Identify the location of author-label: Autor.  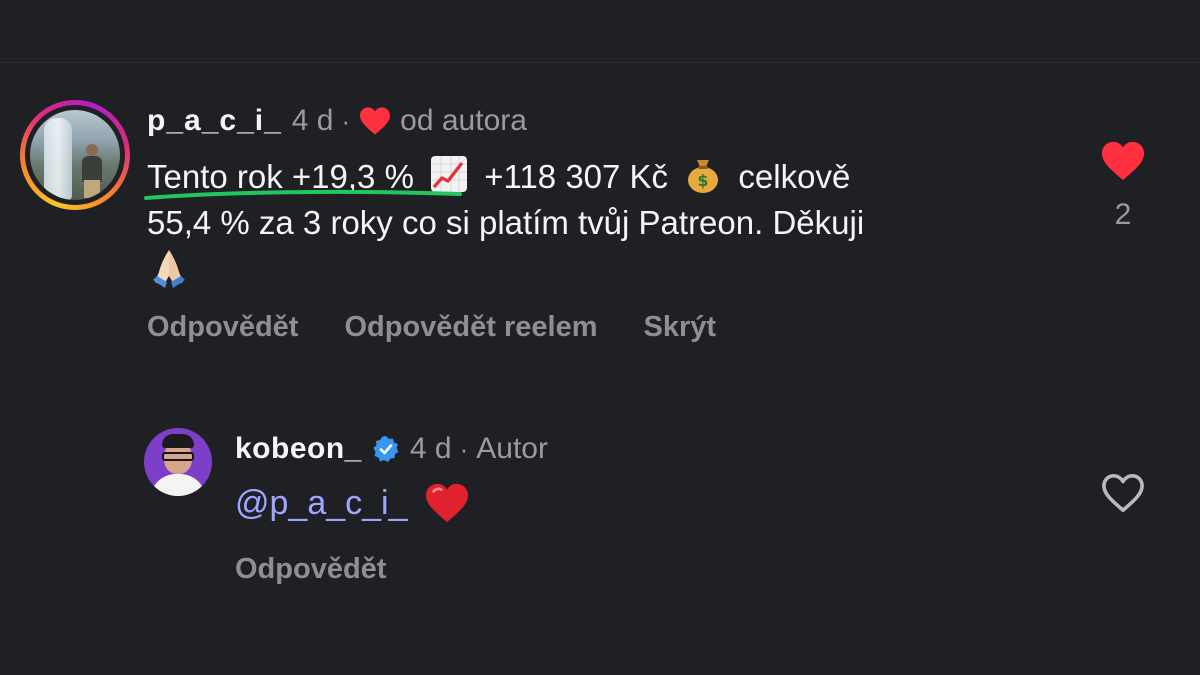
(512, 448).